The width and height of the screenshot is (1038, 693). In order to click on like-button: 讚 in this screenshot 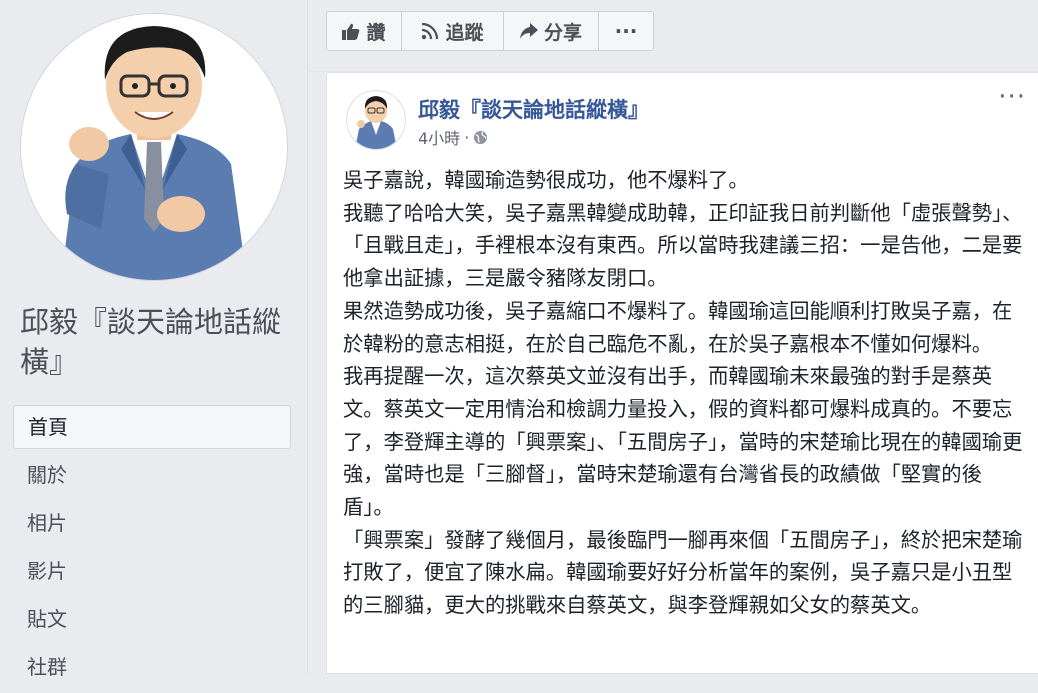, I will do `click(364, 31)`.